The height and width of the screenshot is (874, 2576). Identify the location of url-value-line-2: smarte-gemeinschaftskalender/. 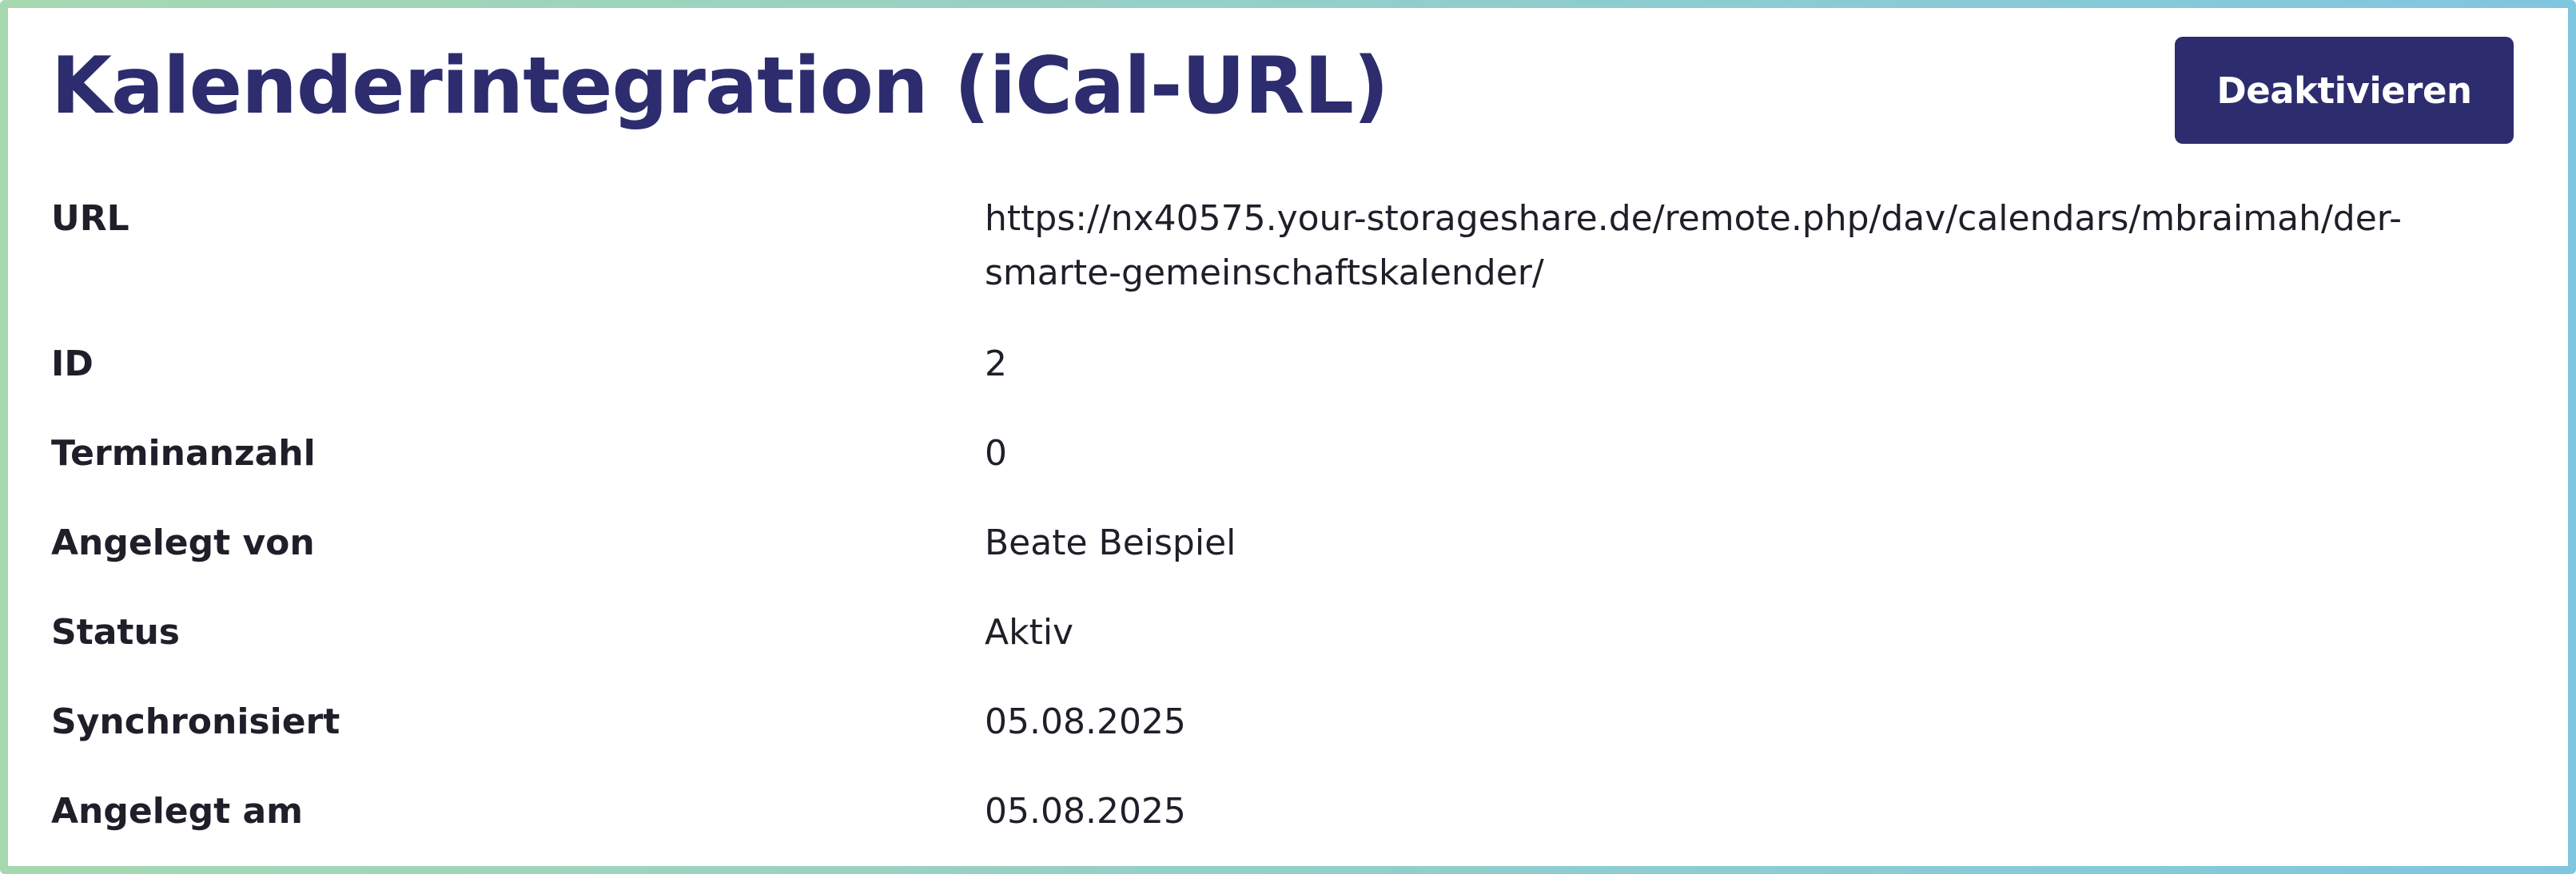
(1264, 272).